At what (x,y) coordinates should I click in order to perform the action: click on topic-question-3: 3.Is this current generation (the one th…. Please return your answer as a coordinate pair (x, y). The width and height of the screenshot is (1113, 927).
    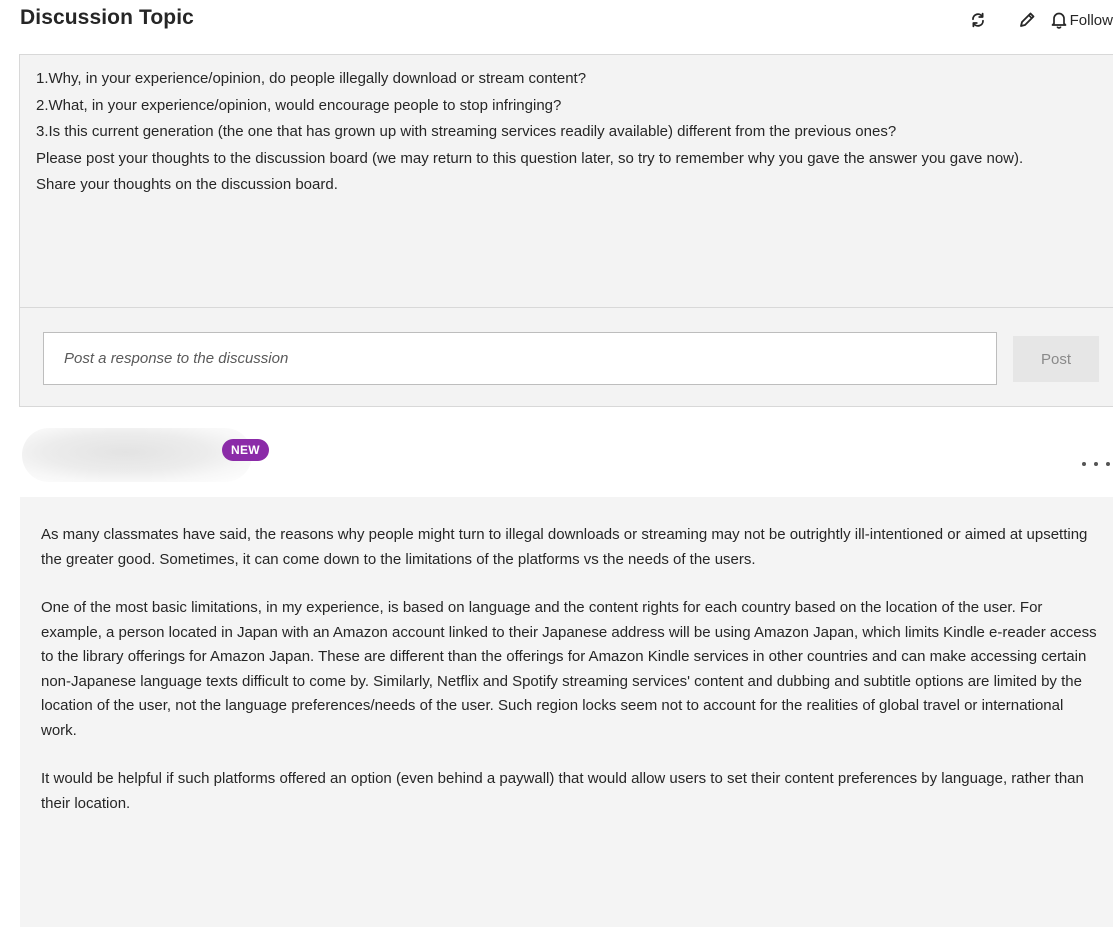
    Looking at the image, I should click on (466, 131).